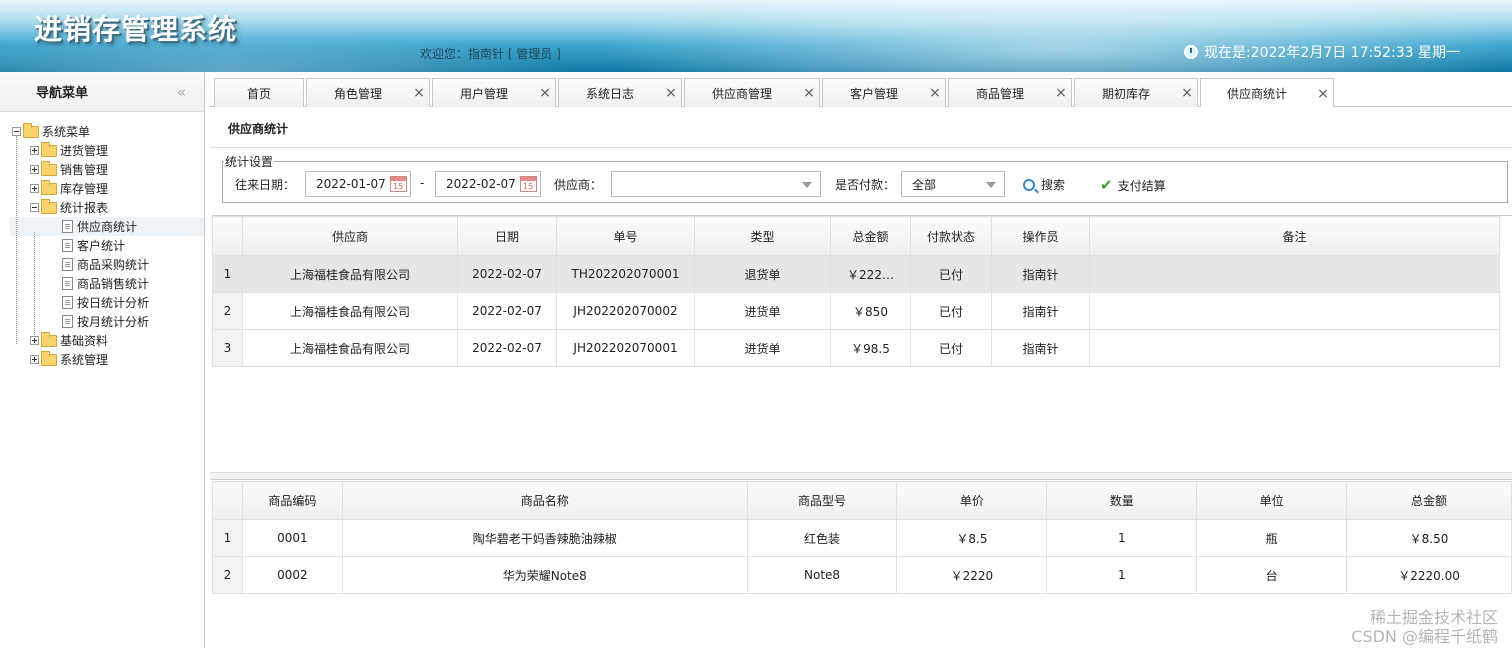  Describe the element at coordinates (292, 500) in the screenshot. I see `column-header: 商品编码` at that location.